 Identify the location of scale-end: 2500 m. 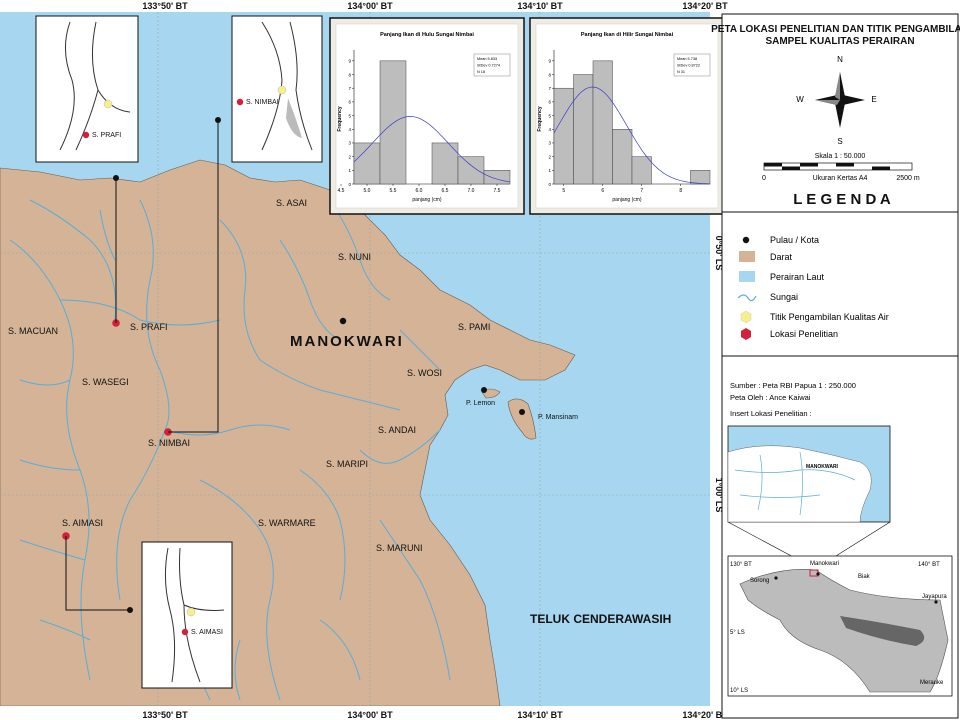
(908, 178).